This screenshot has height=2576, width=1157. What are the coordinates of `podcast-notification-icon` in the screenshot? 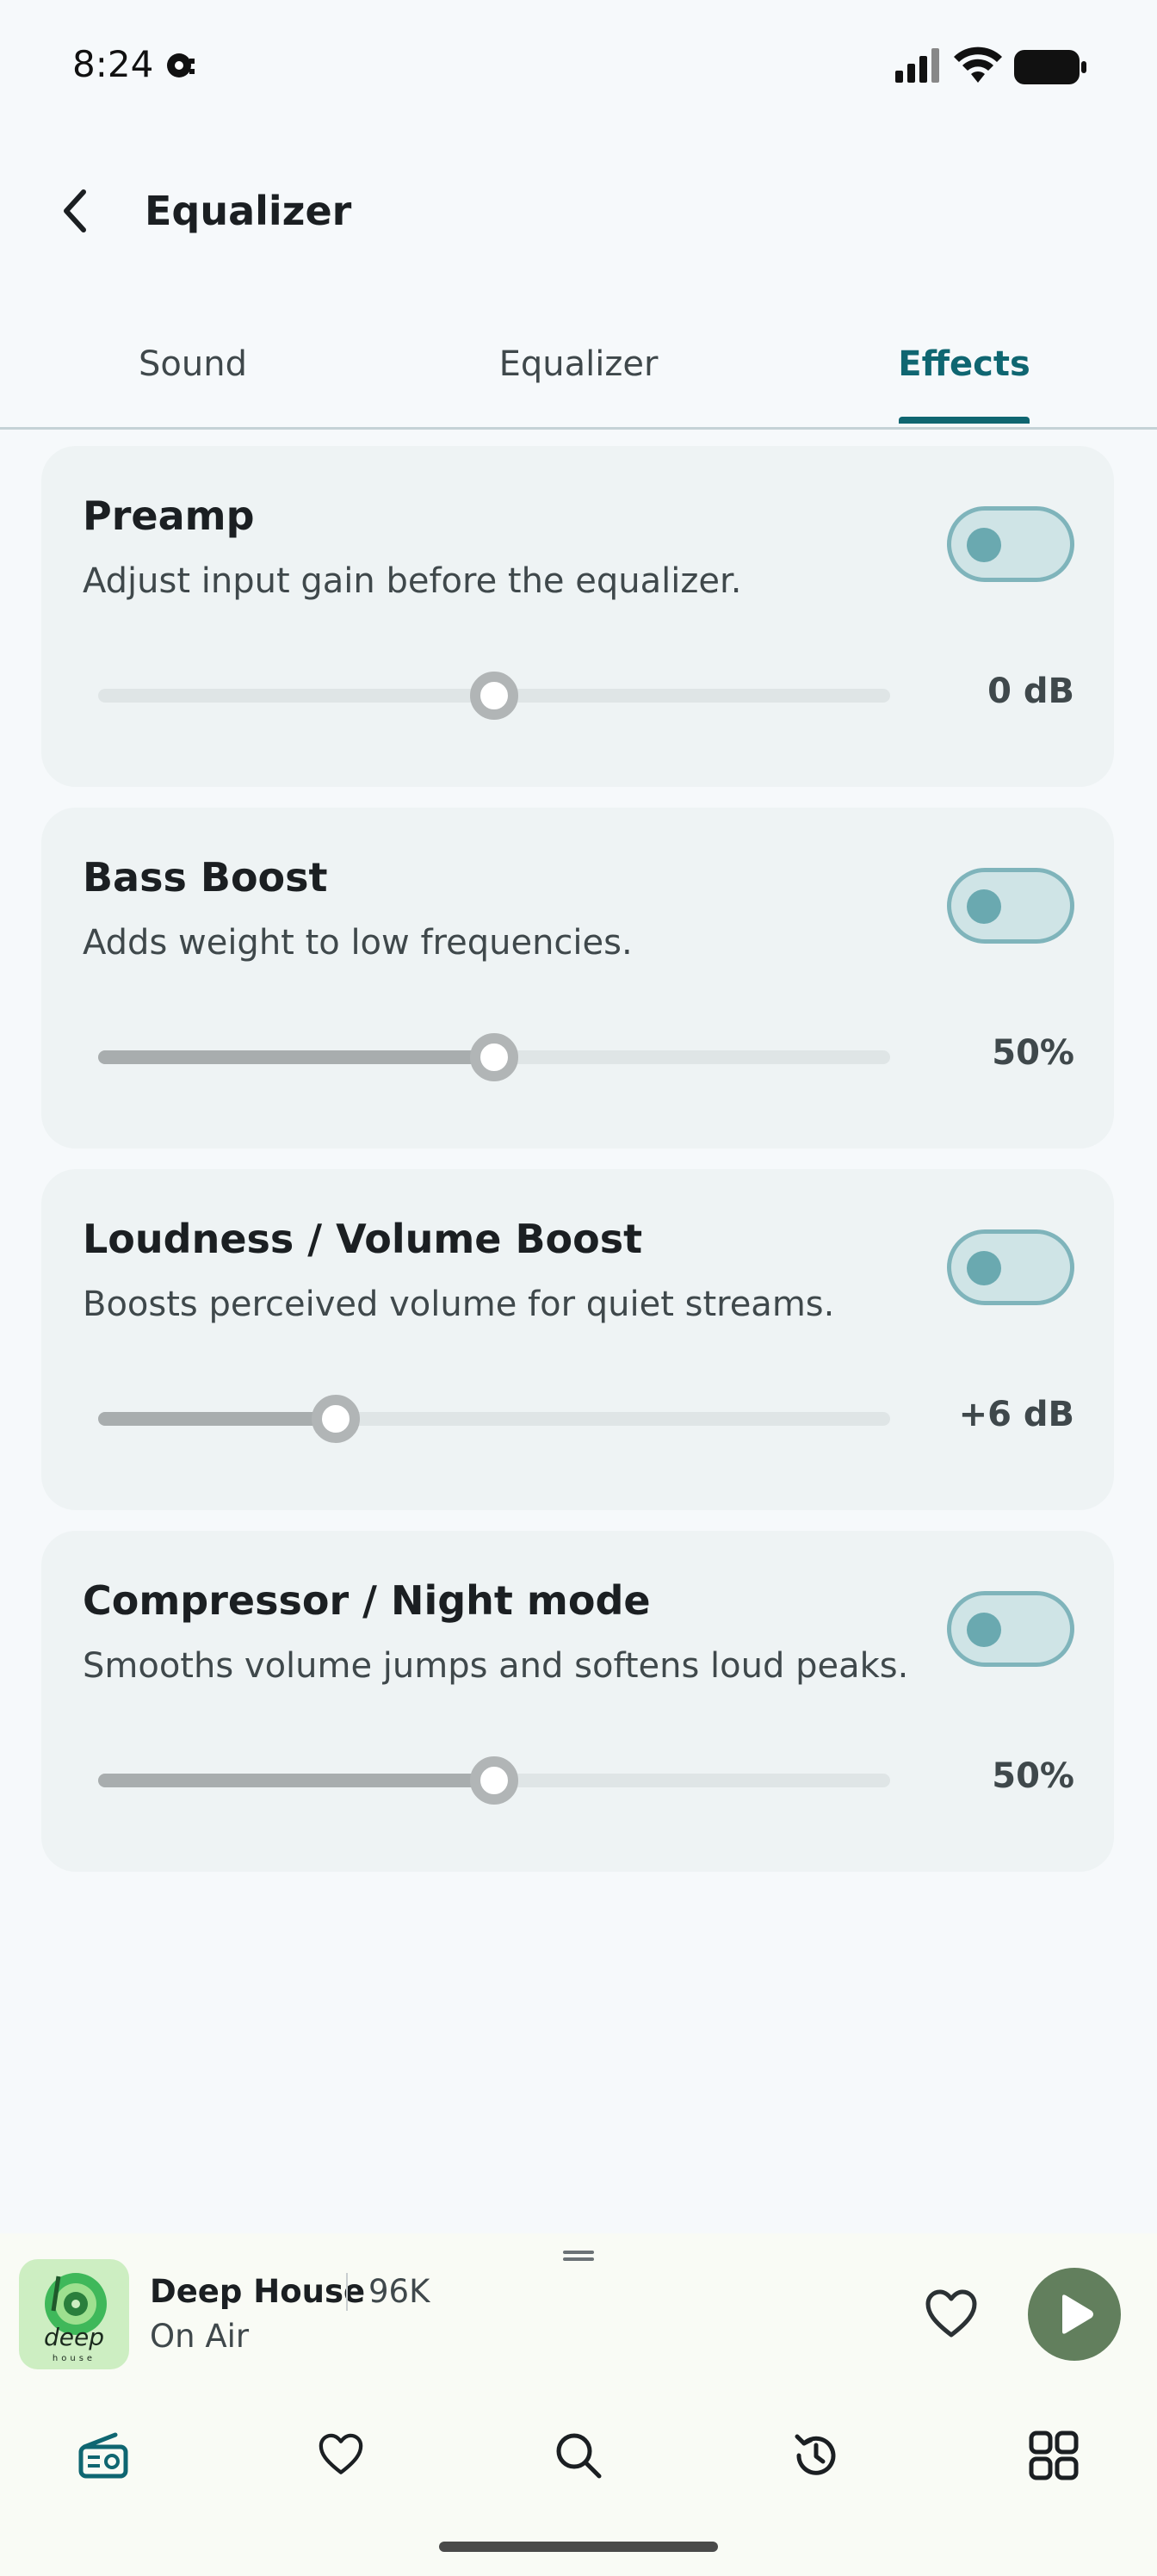 It's located at (181, 65).